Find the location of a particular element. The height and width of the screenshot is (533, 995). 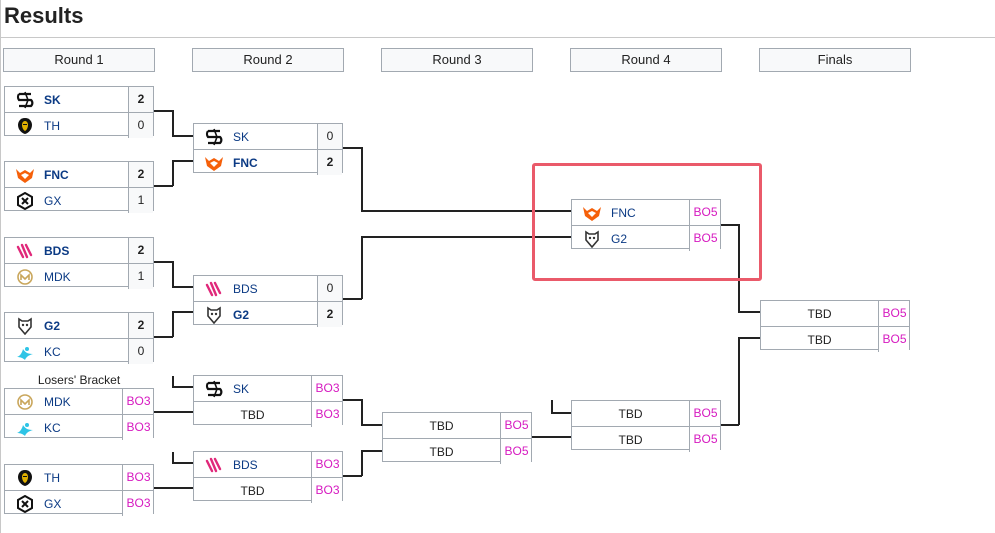

score: 2 is located at coordinates (140, 174).